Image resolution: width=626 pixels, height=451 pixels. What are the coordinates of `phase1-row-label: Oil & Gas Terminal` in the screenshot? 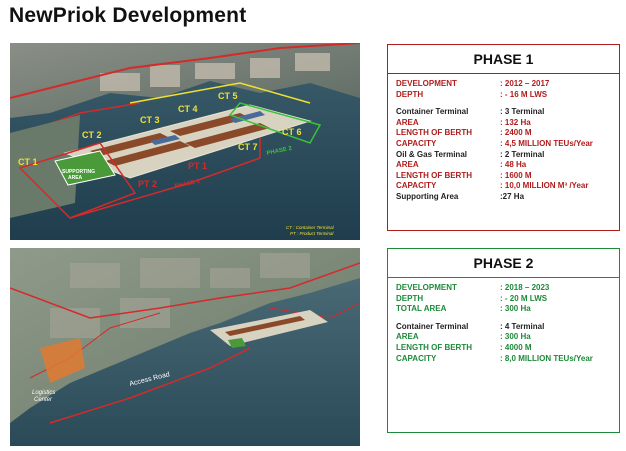 It's located at (431, 154).